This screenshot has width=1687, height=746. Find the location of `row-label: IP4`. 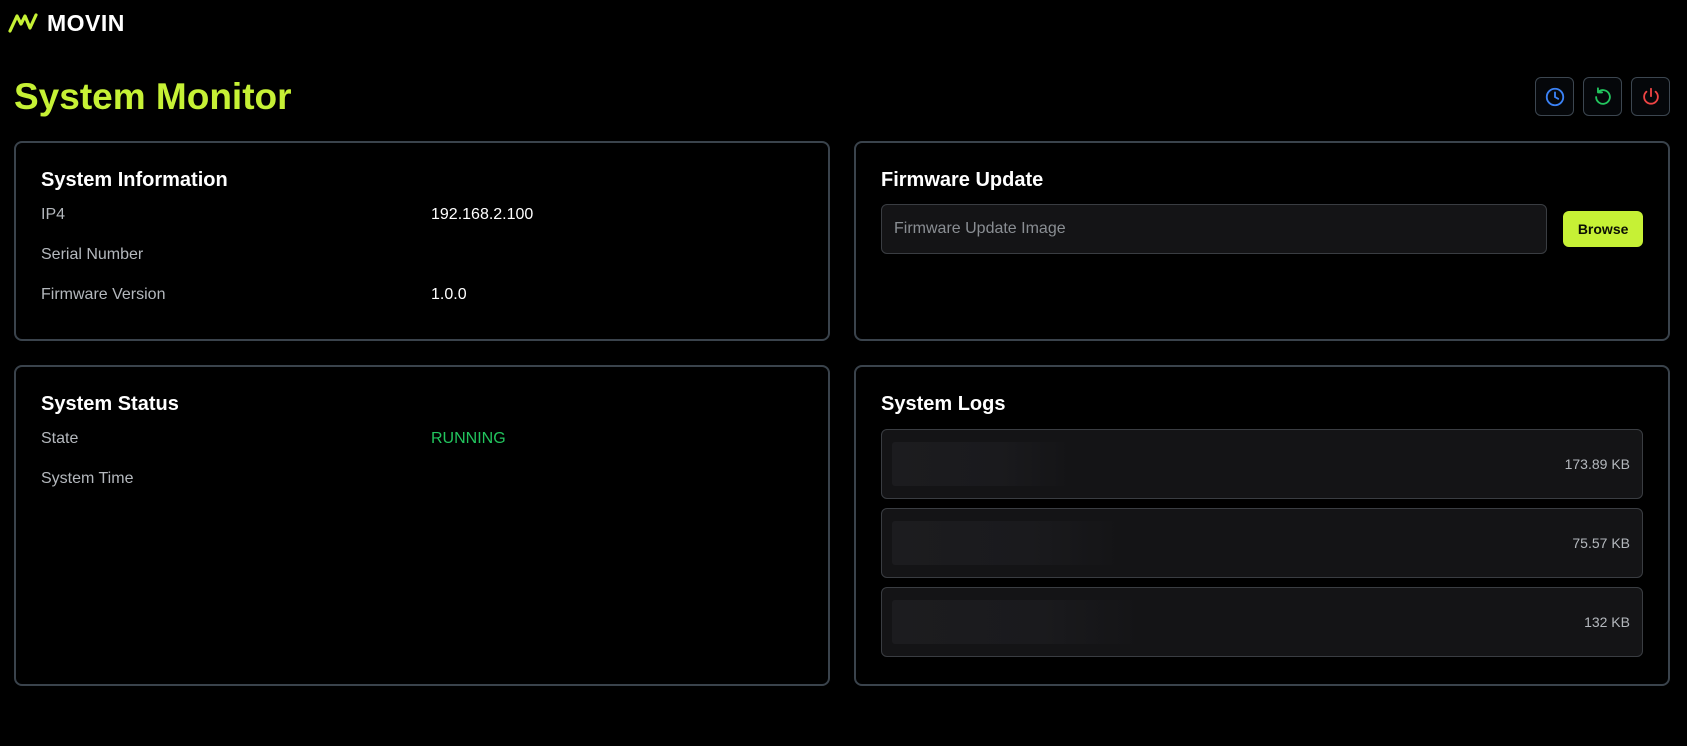

row-label: IP4 is located at coordinates (53, 214).